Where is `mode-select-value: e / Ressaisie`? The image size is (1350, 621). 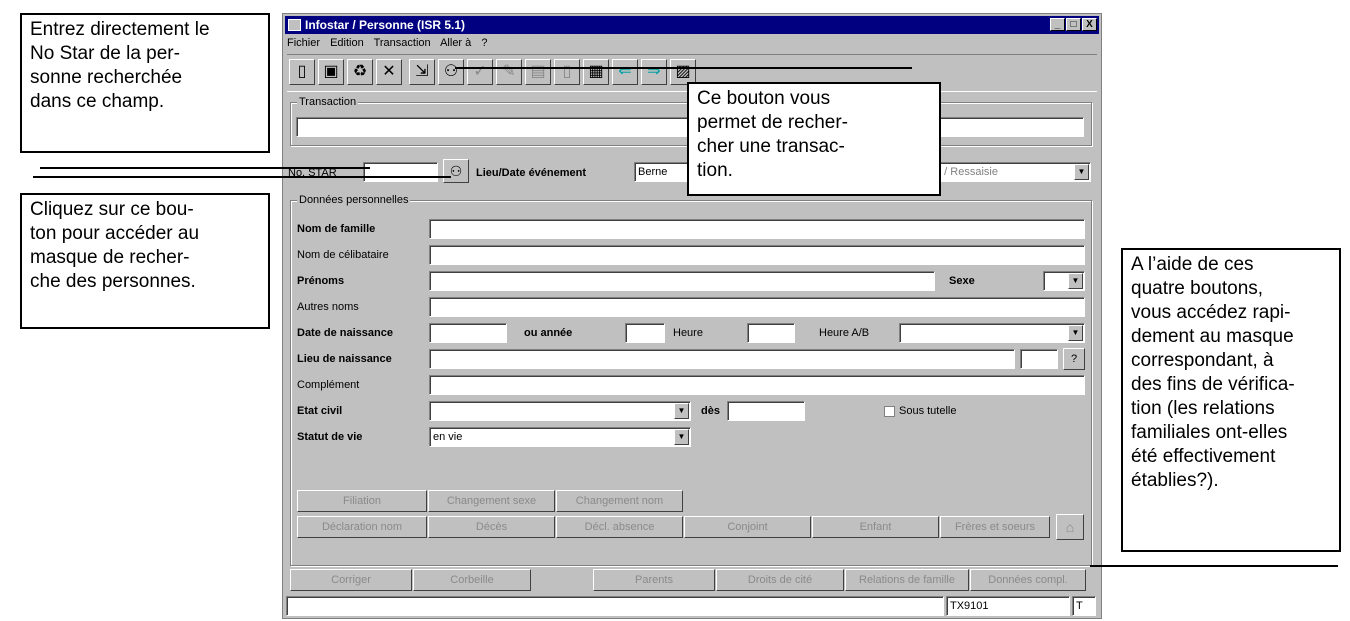
mode-select-value: e / Ressaisie is located at coordinates (966, 172).